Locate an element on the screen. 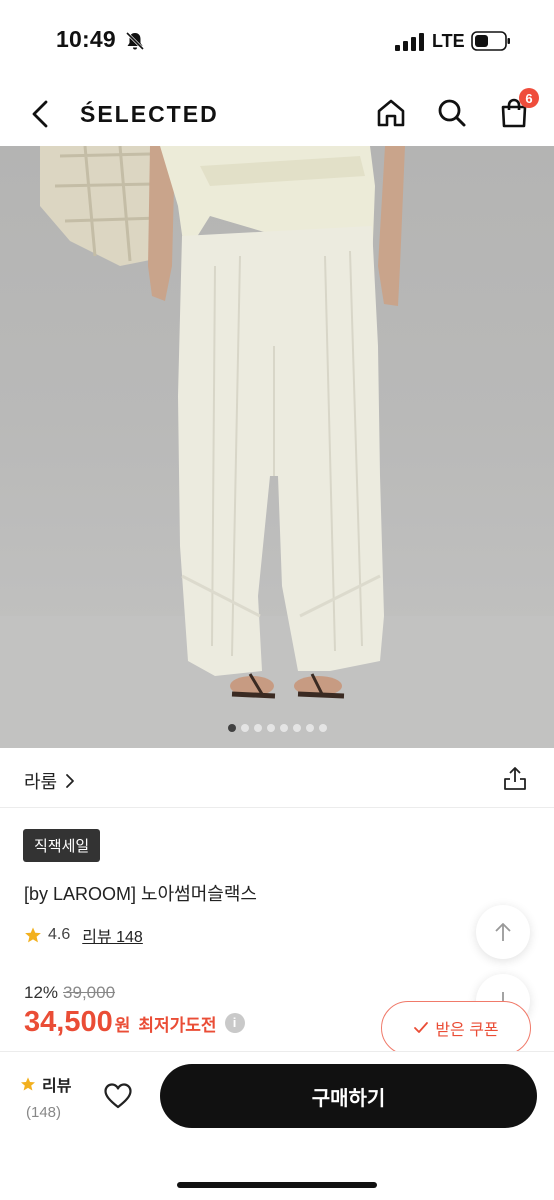 The height and width of the screenshot is (1200, 554). buy-button: 구매하기 is located at coordinates (348, 1096).